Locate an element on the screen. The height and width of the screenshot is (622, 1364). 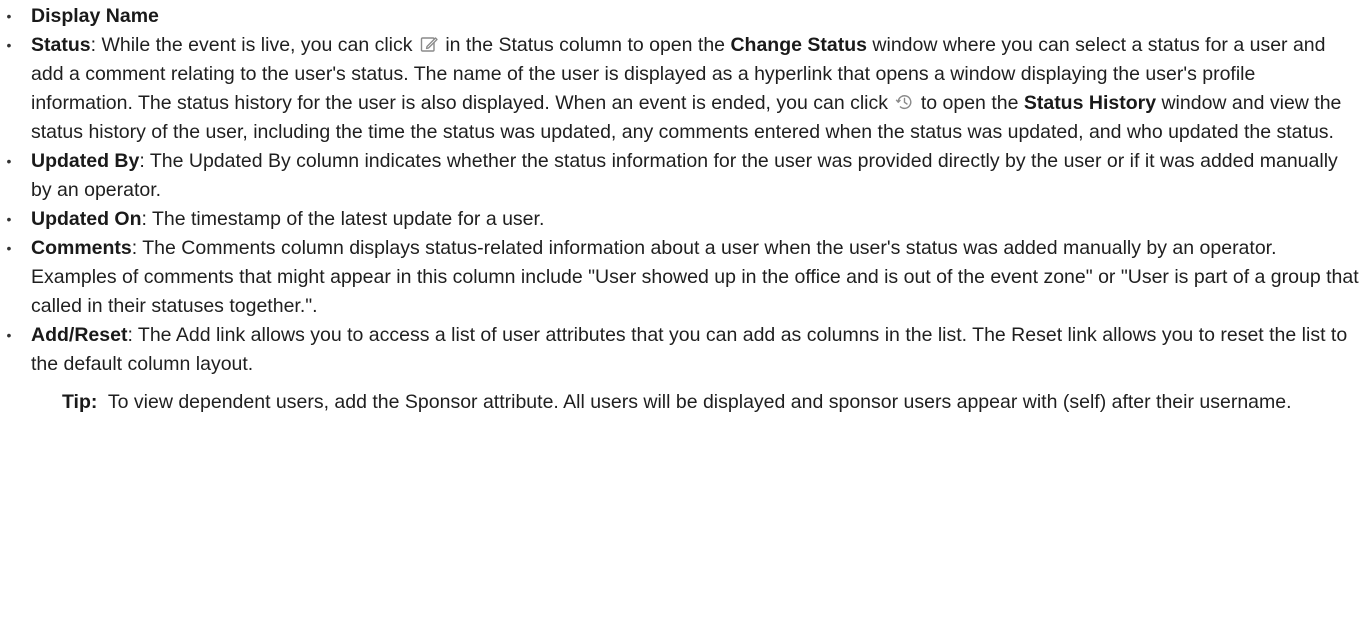
term-add-reset: Add/Reset is located at coordinates (79, 335).